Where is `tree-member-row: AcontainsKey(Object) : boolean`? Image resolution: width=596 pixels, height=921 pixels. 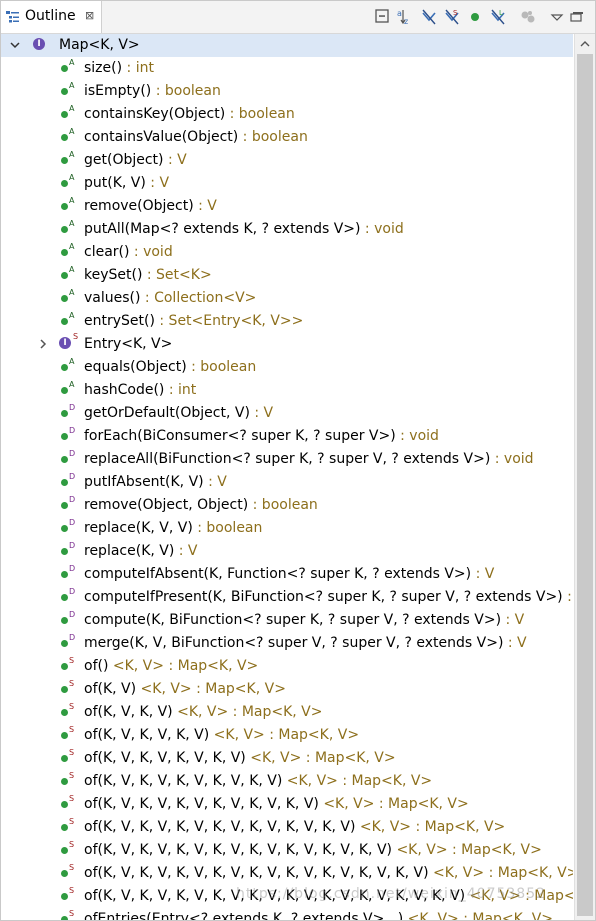
tree-member-row: AcontainsKey(Object) : boolean is located at coordinates (287, 114).